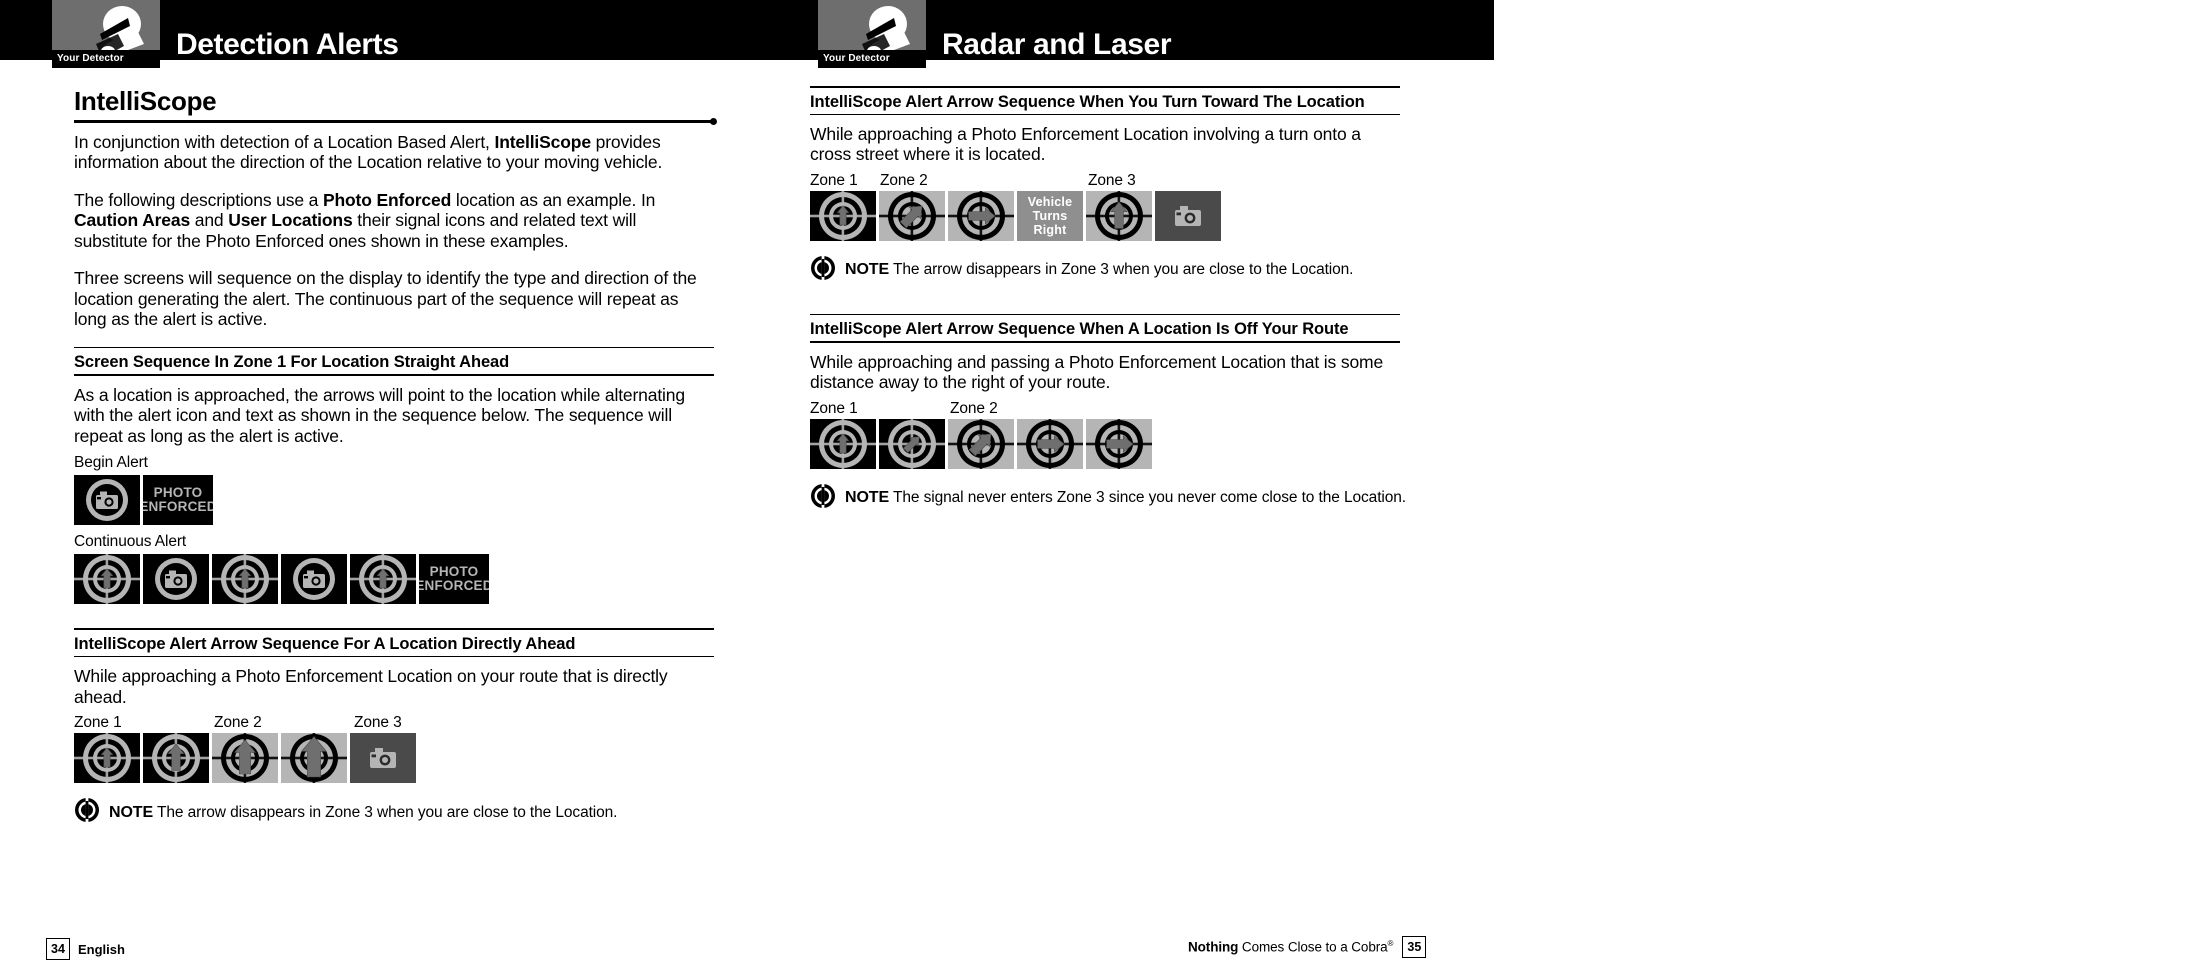 The image size is (2194, 976). I want to click on subsection-rule-top, so click(394, 347).